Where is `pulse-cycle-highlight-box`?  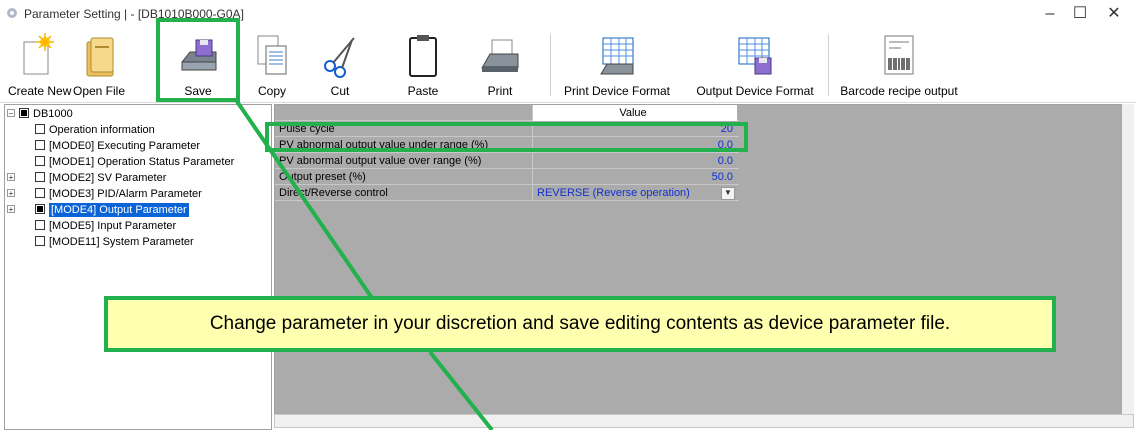
pulse-cycle-highlight-box is located at coordinates (506, 137).